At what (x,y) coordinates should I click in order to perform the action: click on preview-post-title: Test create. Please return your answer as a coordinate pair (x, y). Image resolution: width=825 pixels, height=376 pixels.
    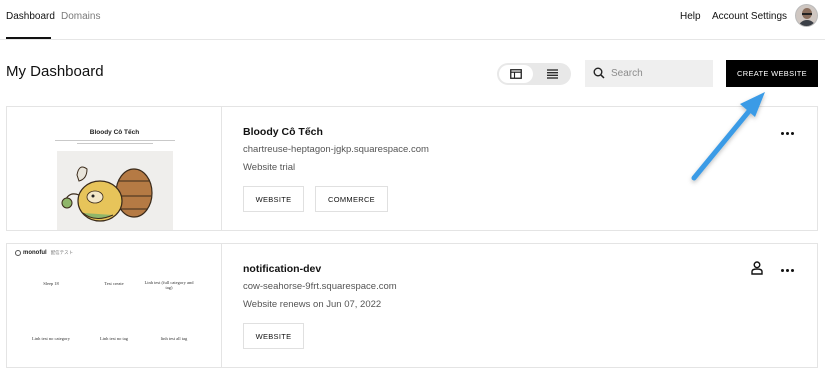
    Looking at the image, I should click on (114, 283).